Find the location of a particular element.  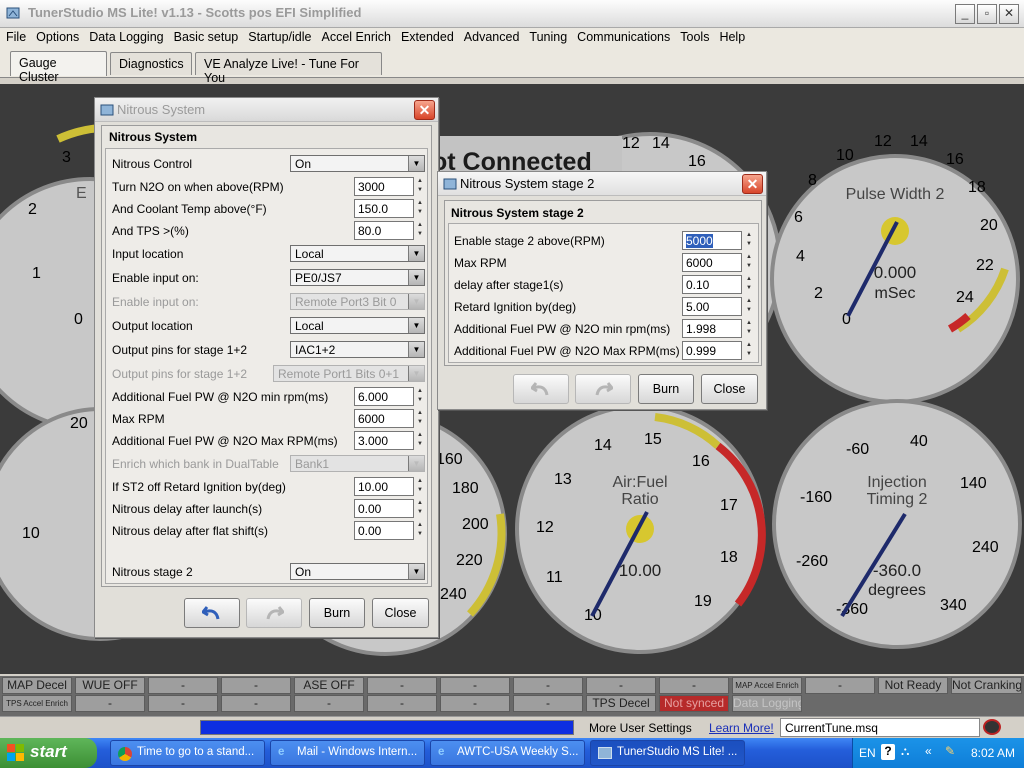

tray-chevron-icon: « is located at coordinates (928, 751).